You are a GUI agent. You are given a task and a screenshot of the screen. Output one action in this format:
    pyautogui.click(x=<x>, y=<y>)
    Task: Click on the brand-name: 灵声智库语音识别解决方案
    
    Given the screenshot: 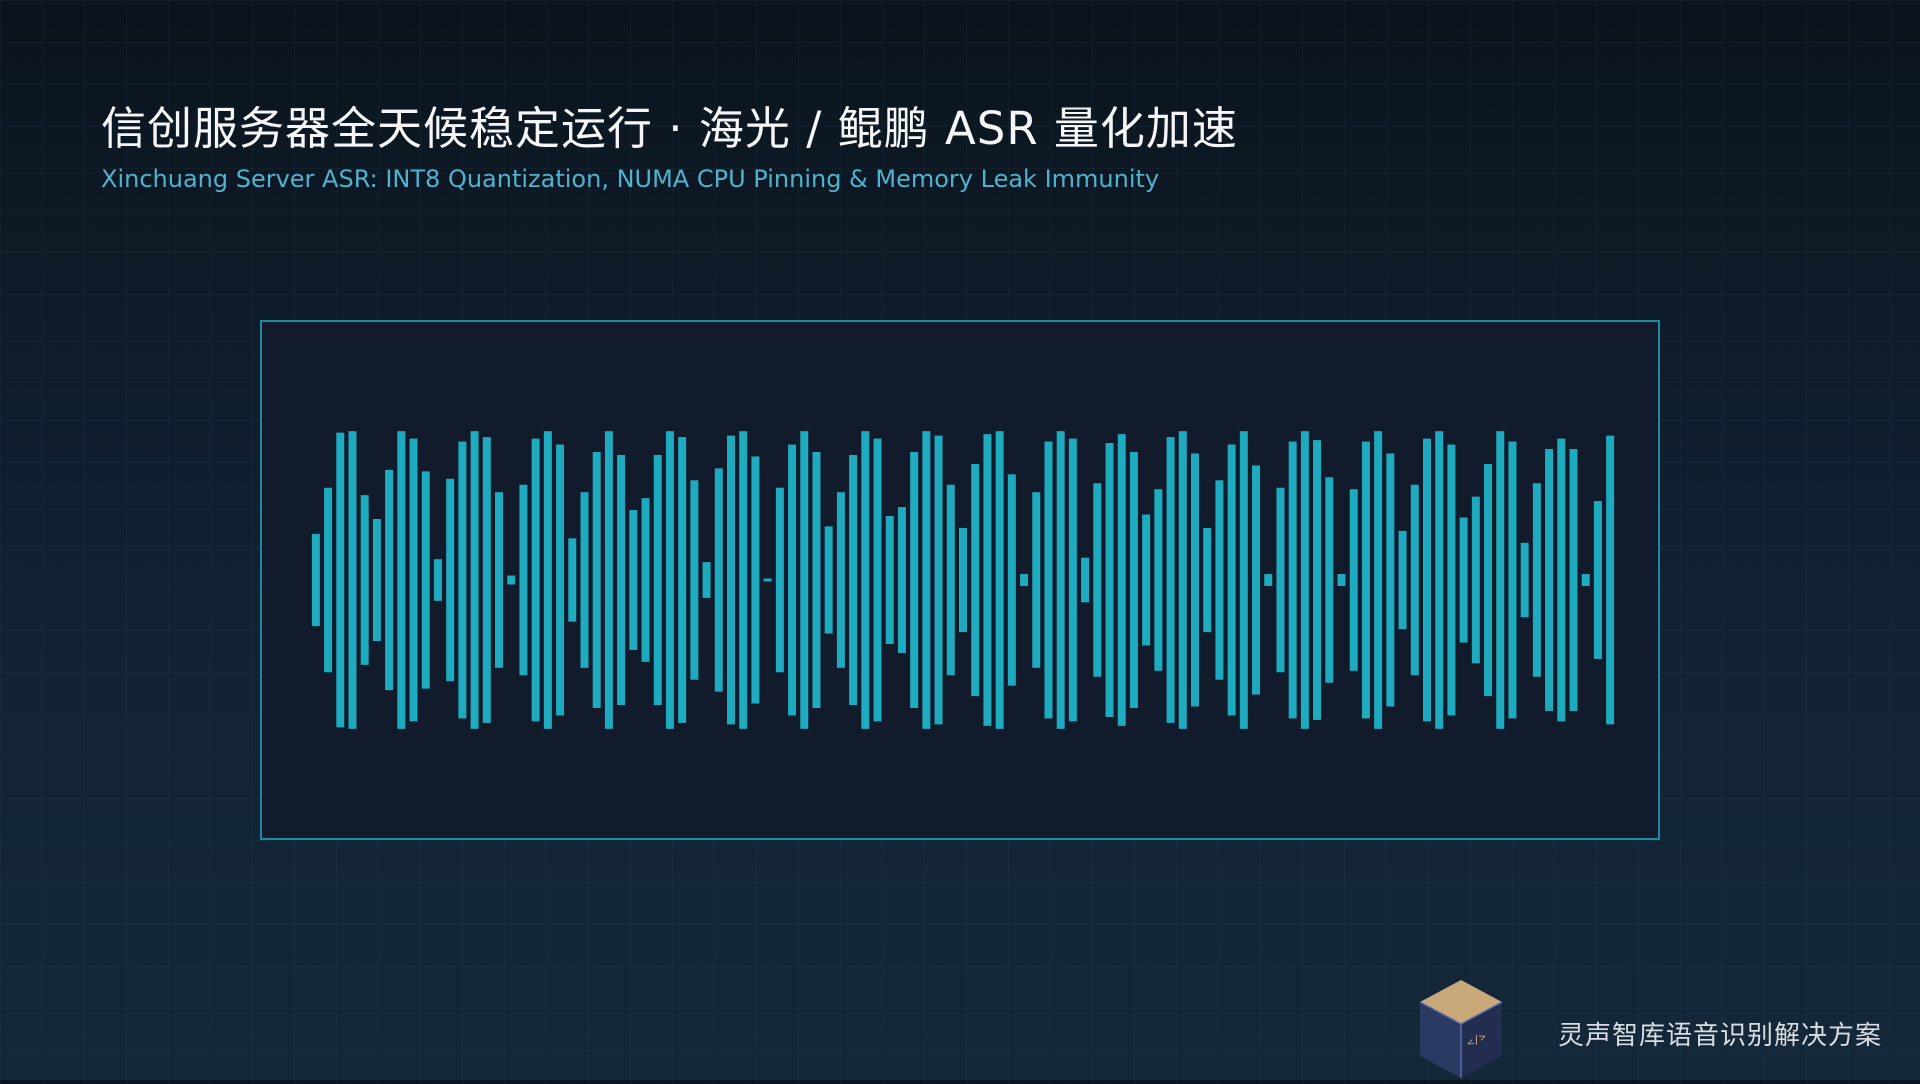 What is the action you would take?
    pyautogui.click(x=1720, y=1036)
    